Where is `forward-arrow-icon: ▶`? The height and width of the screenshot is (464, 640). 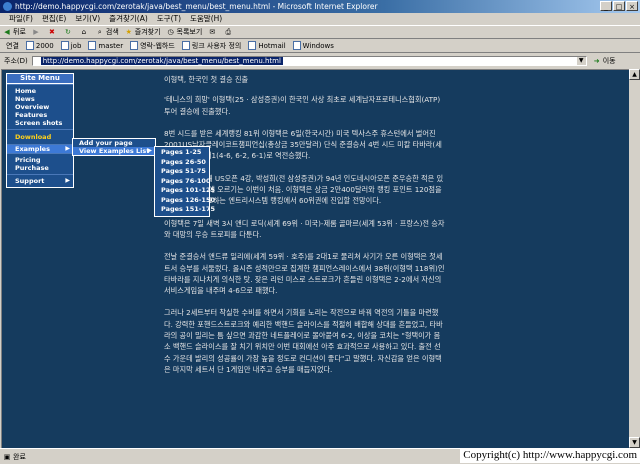 forward-arrow-icon: ▶ is located at coordinates (36, 32).